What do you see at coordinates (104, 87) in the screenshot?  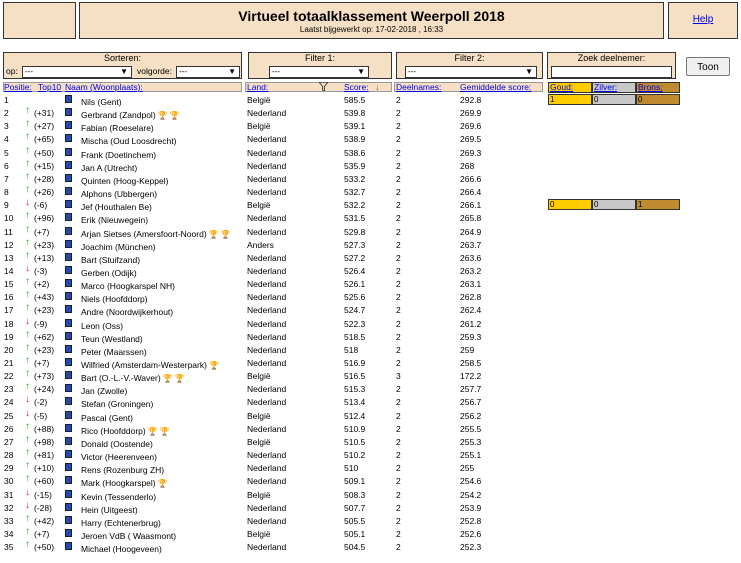 I see `col-name: Naam (Woonplaats):` at bounding box center [104, 87].